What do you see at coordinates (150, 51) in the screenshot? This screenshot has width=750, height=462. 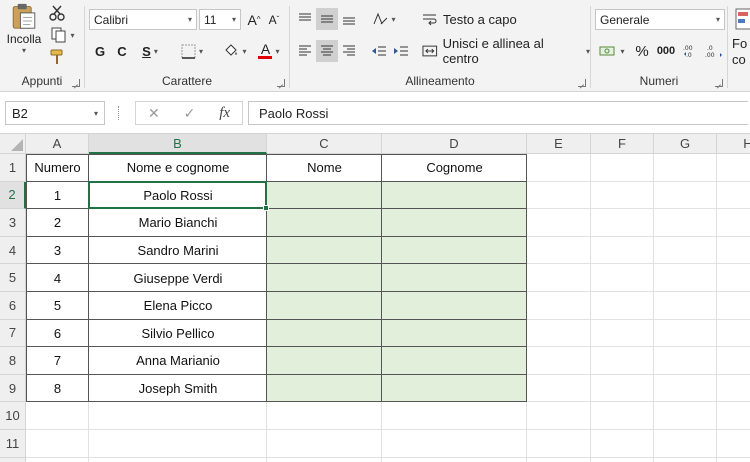 I see `underline-button: S ▾` at bounding box center [150, 51].